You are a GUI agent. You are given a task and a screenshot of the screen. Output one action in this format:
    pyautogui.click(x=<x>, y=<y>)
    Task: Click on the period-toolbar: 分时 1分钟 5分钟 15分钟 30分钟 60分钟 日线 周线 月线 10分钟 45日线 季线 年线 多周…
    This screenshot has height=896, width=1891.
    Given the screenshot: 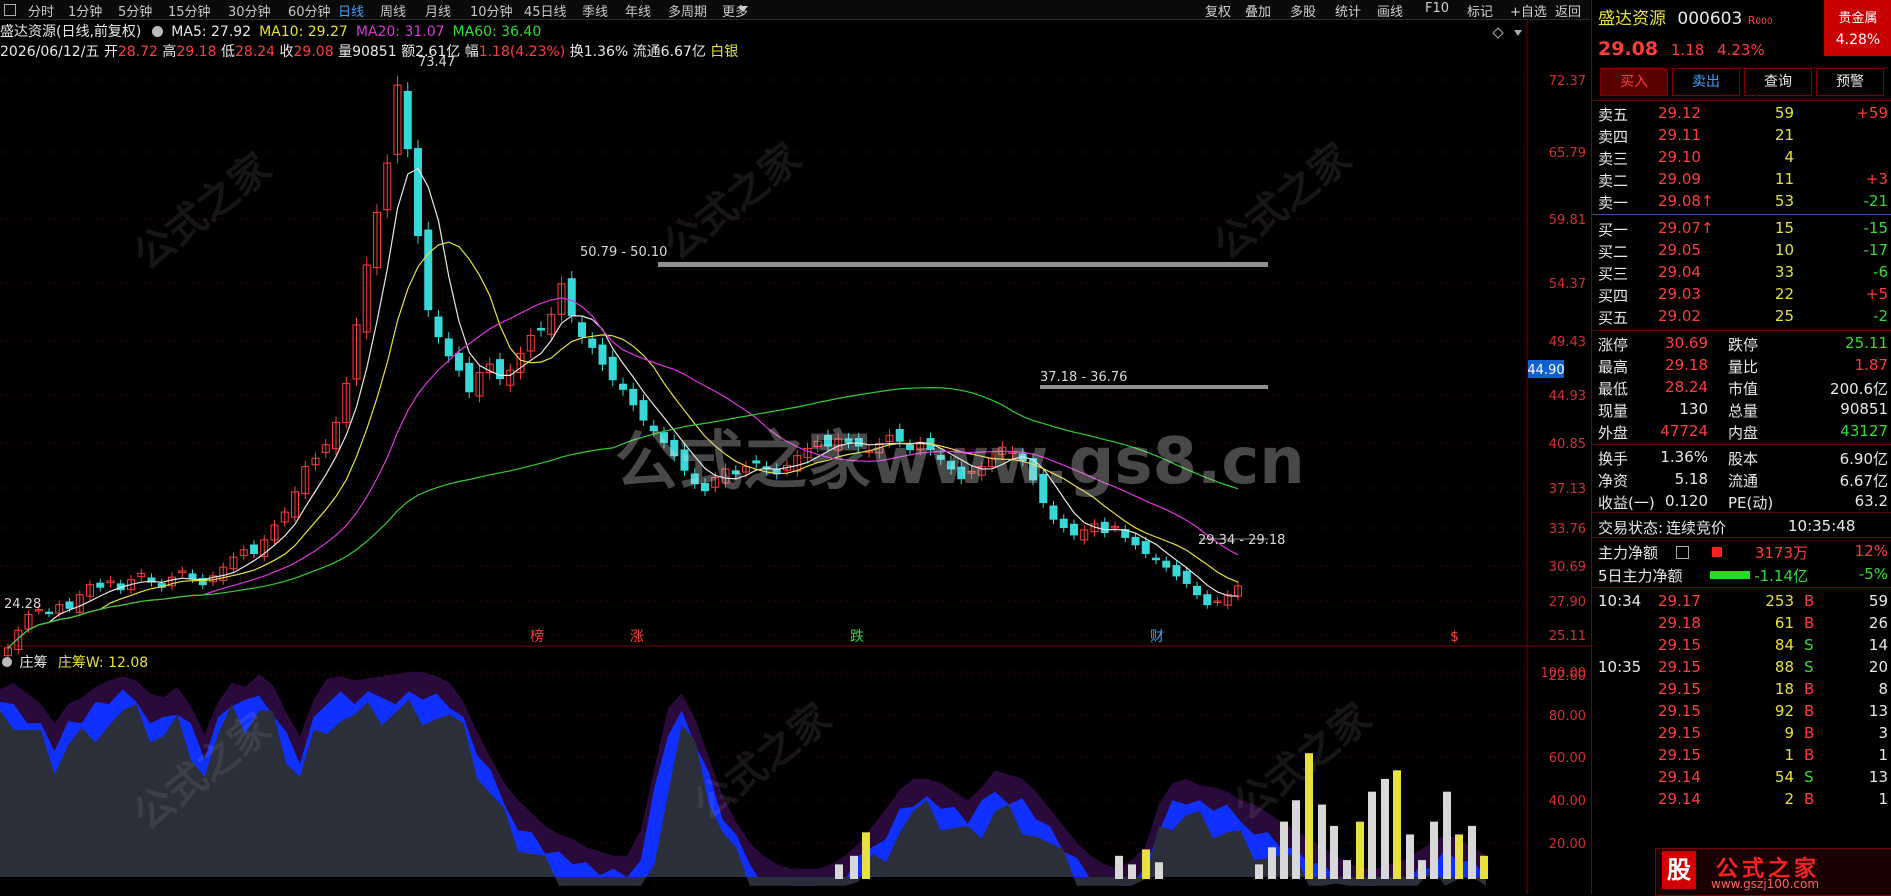 What is the action you would take?
    pyautogui.click(x=795, y=10)
    